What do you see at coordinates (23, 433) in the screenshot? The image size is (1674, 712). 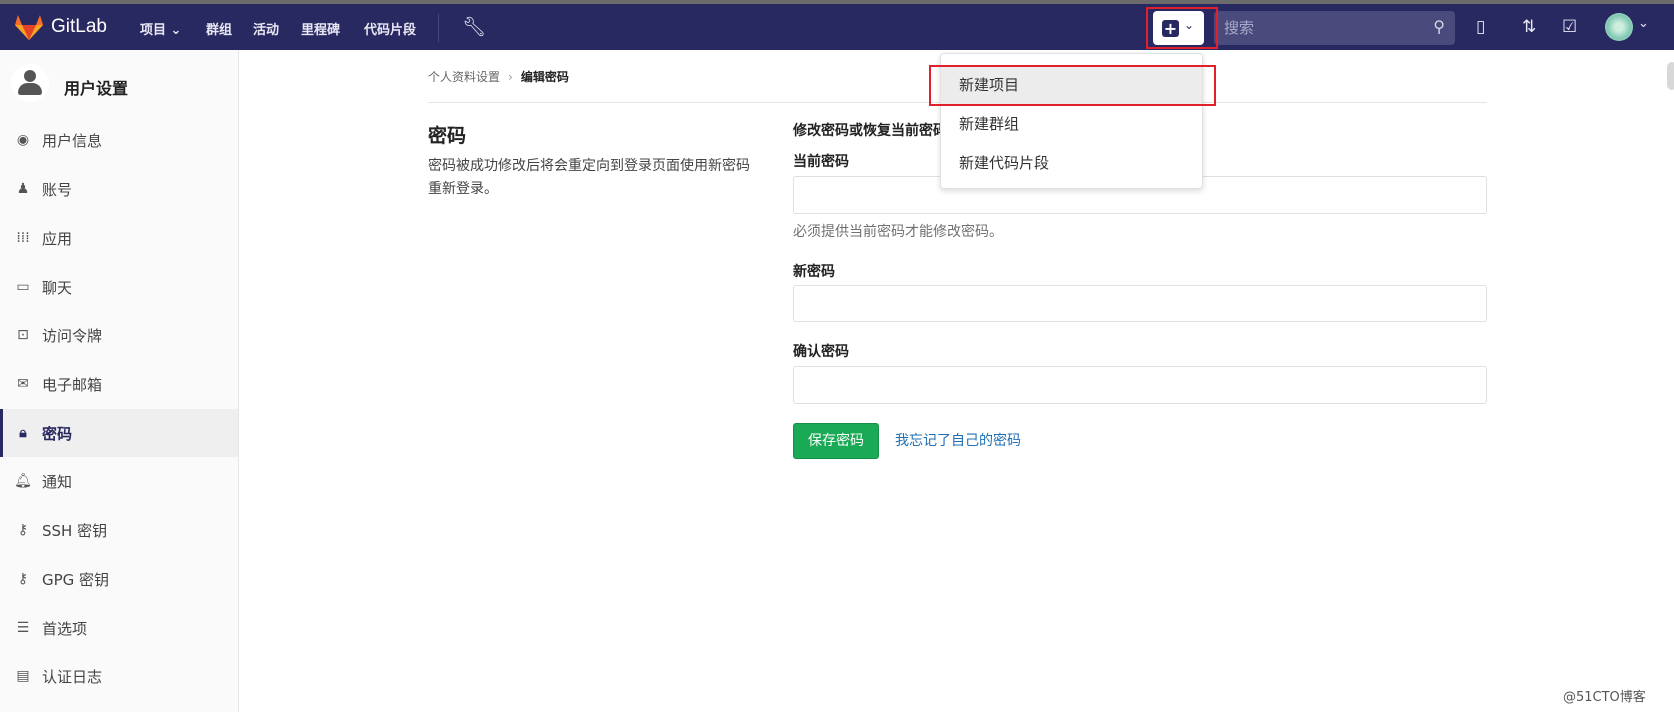 I see `lock-icon: 🔒︎` at bounding box center [23, 433].